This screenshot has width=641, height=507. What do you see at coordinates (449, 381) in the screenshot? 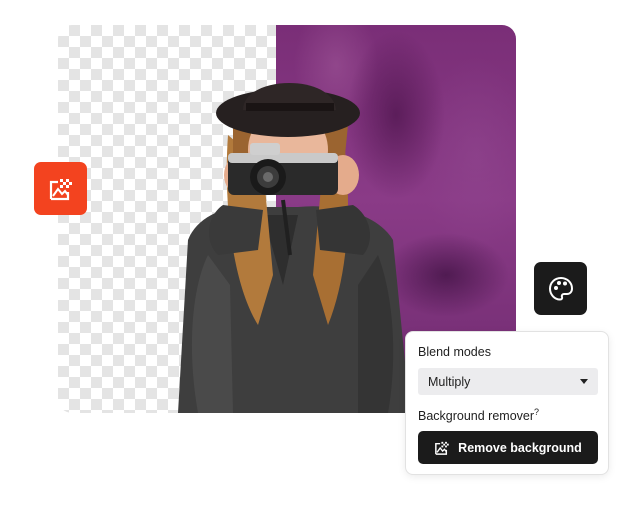
I see `blend-mode-value: Multiply` at bounding box center [449, 381].